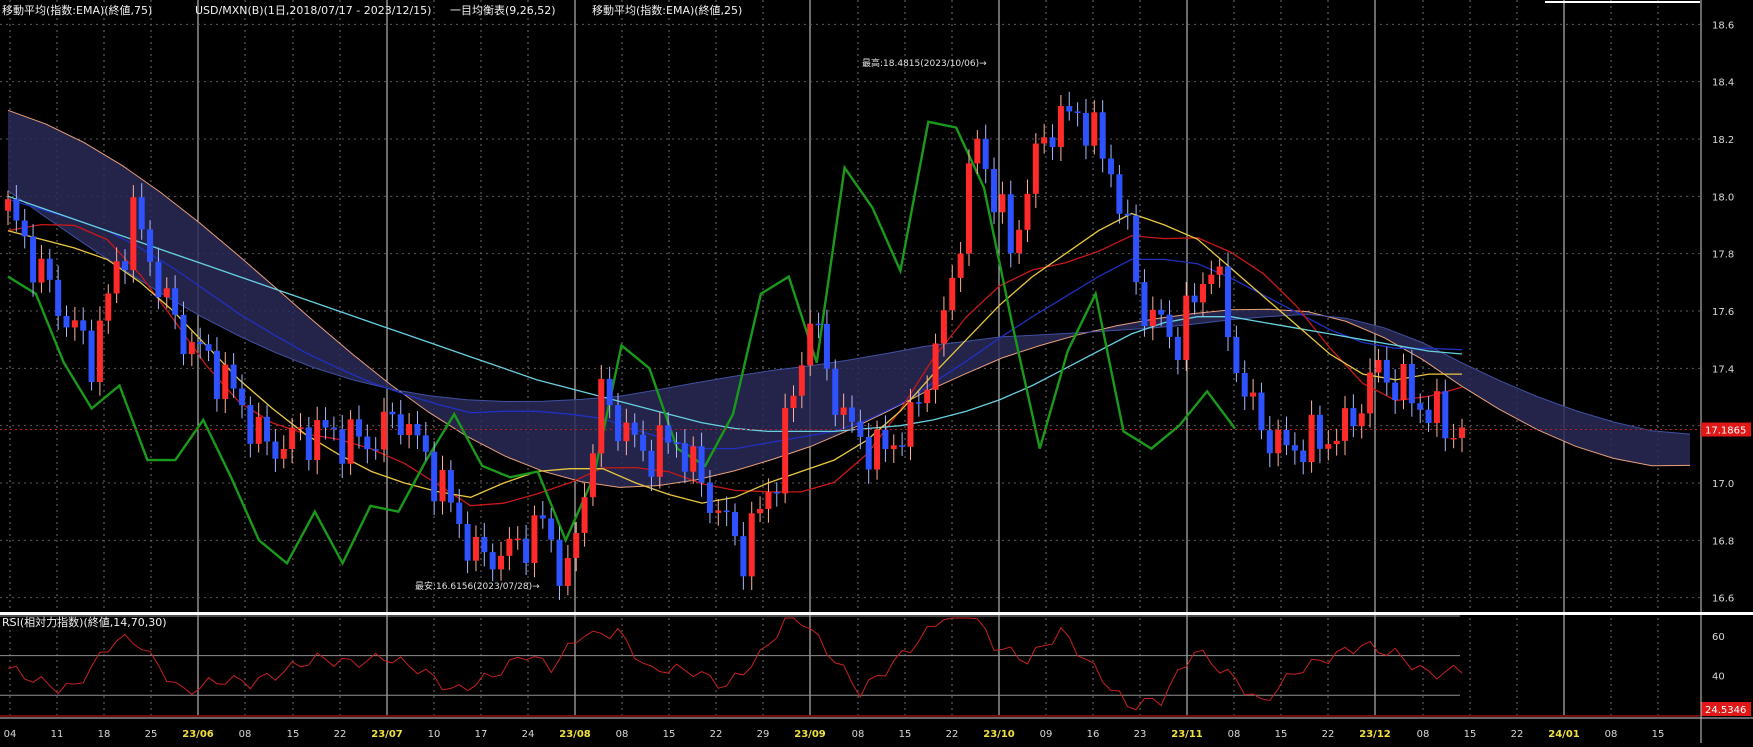 This screenshot has width=1753, height=747. What do you see at coordinates (1723, 541) in the screenshot?
I see `price-tick-label: 16.8` at bounding box center [1723, 541].